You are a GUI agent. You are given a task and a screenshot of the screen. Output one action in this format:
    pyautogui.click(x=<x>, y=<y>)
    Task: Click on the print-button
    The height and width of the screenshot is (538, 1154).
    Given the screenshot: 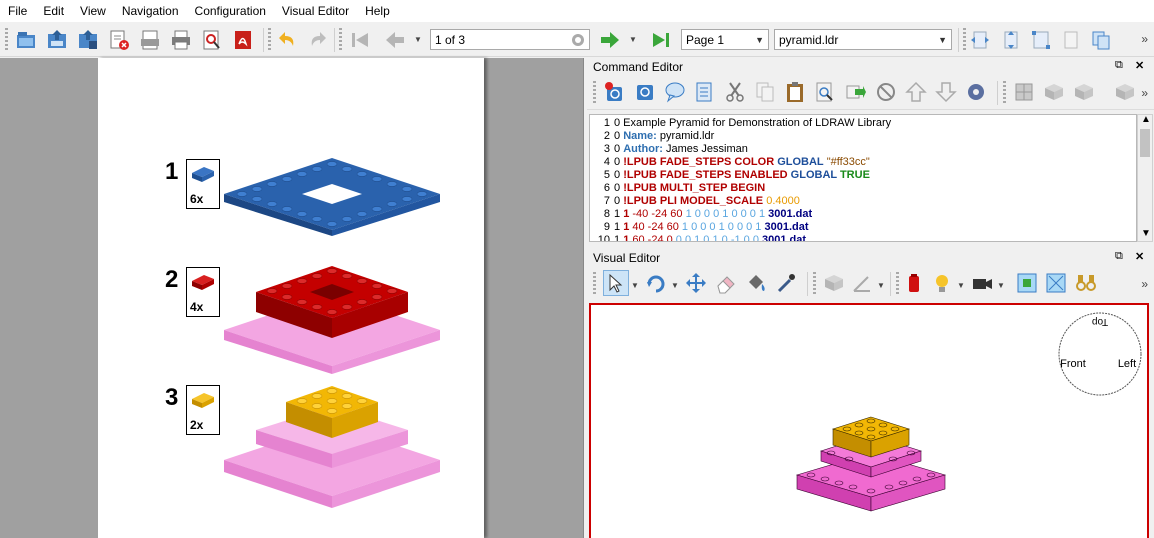 What is the action you would take?
    pyautogui.click(x=181, y=40)
    